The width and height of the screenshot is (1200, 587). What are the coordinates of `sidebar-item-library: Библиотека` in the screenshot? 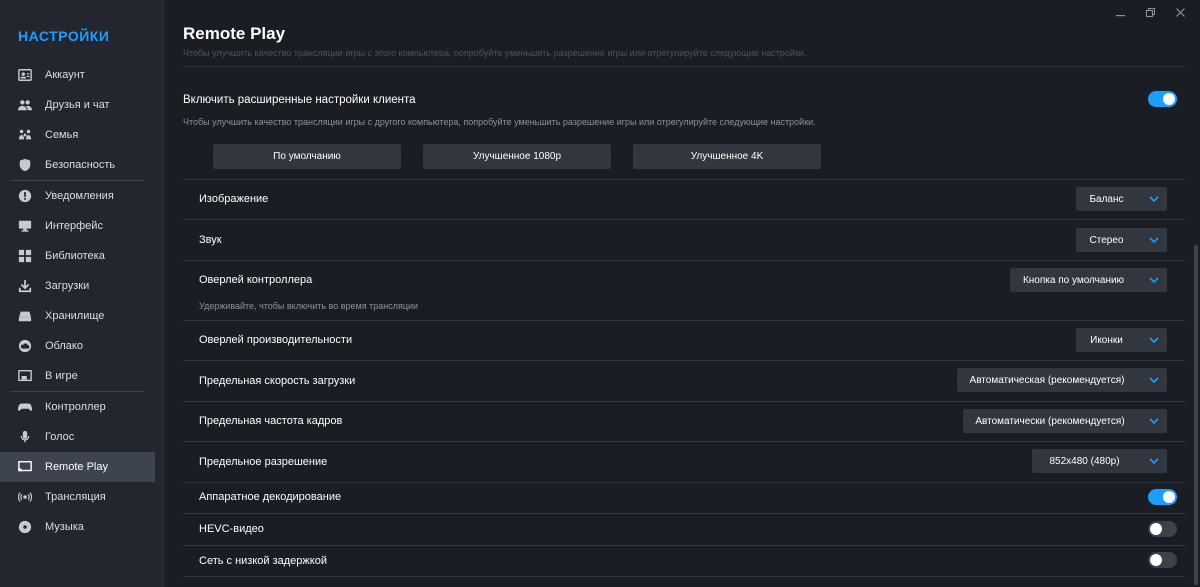 It's located at (77, 256).